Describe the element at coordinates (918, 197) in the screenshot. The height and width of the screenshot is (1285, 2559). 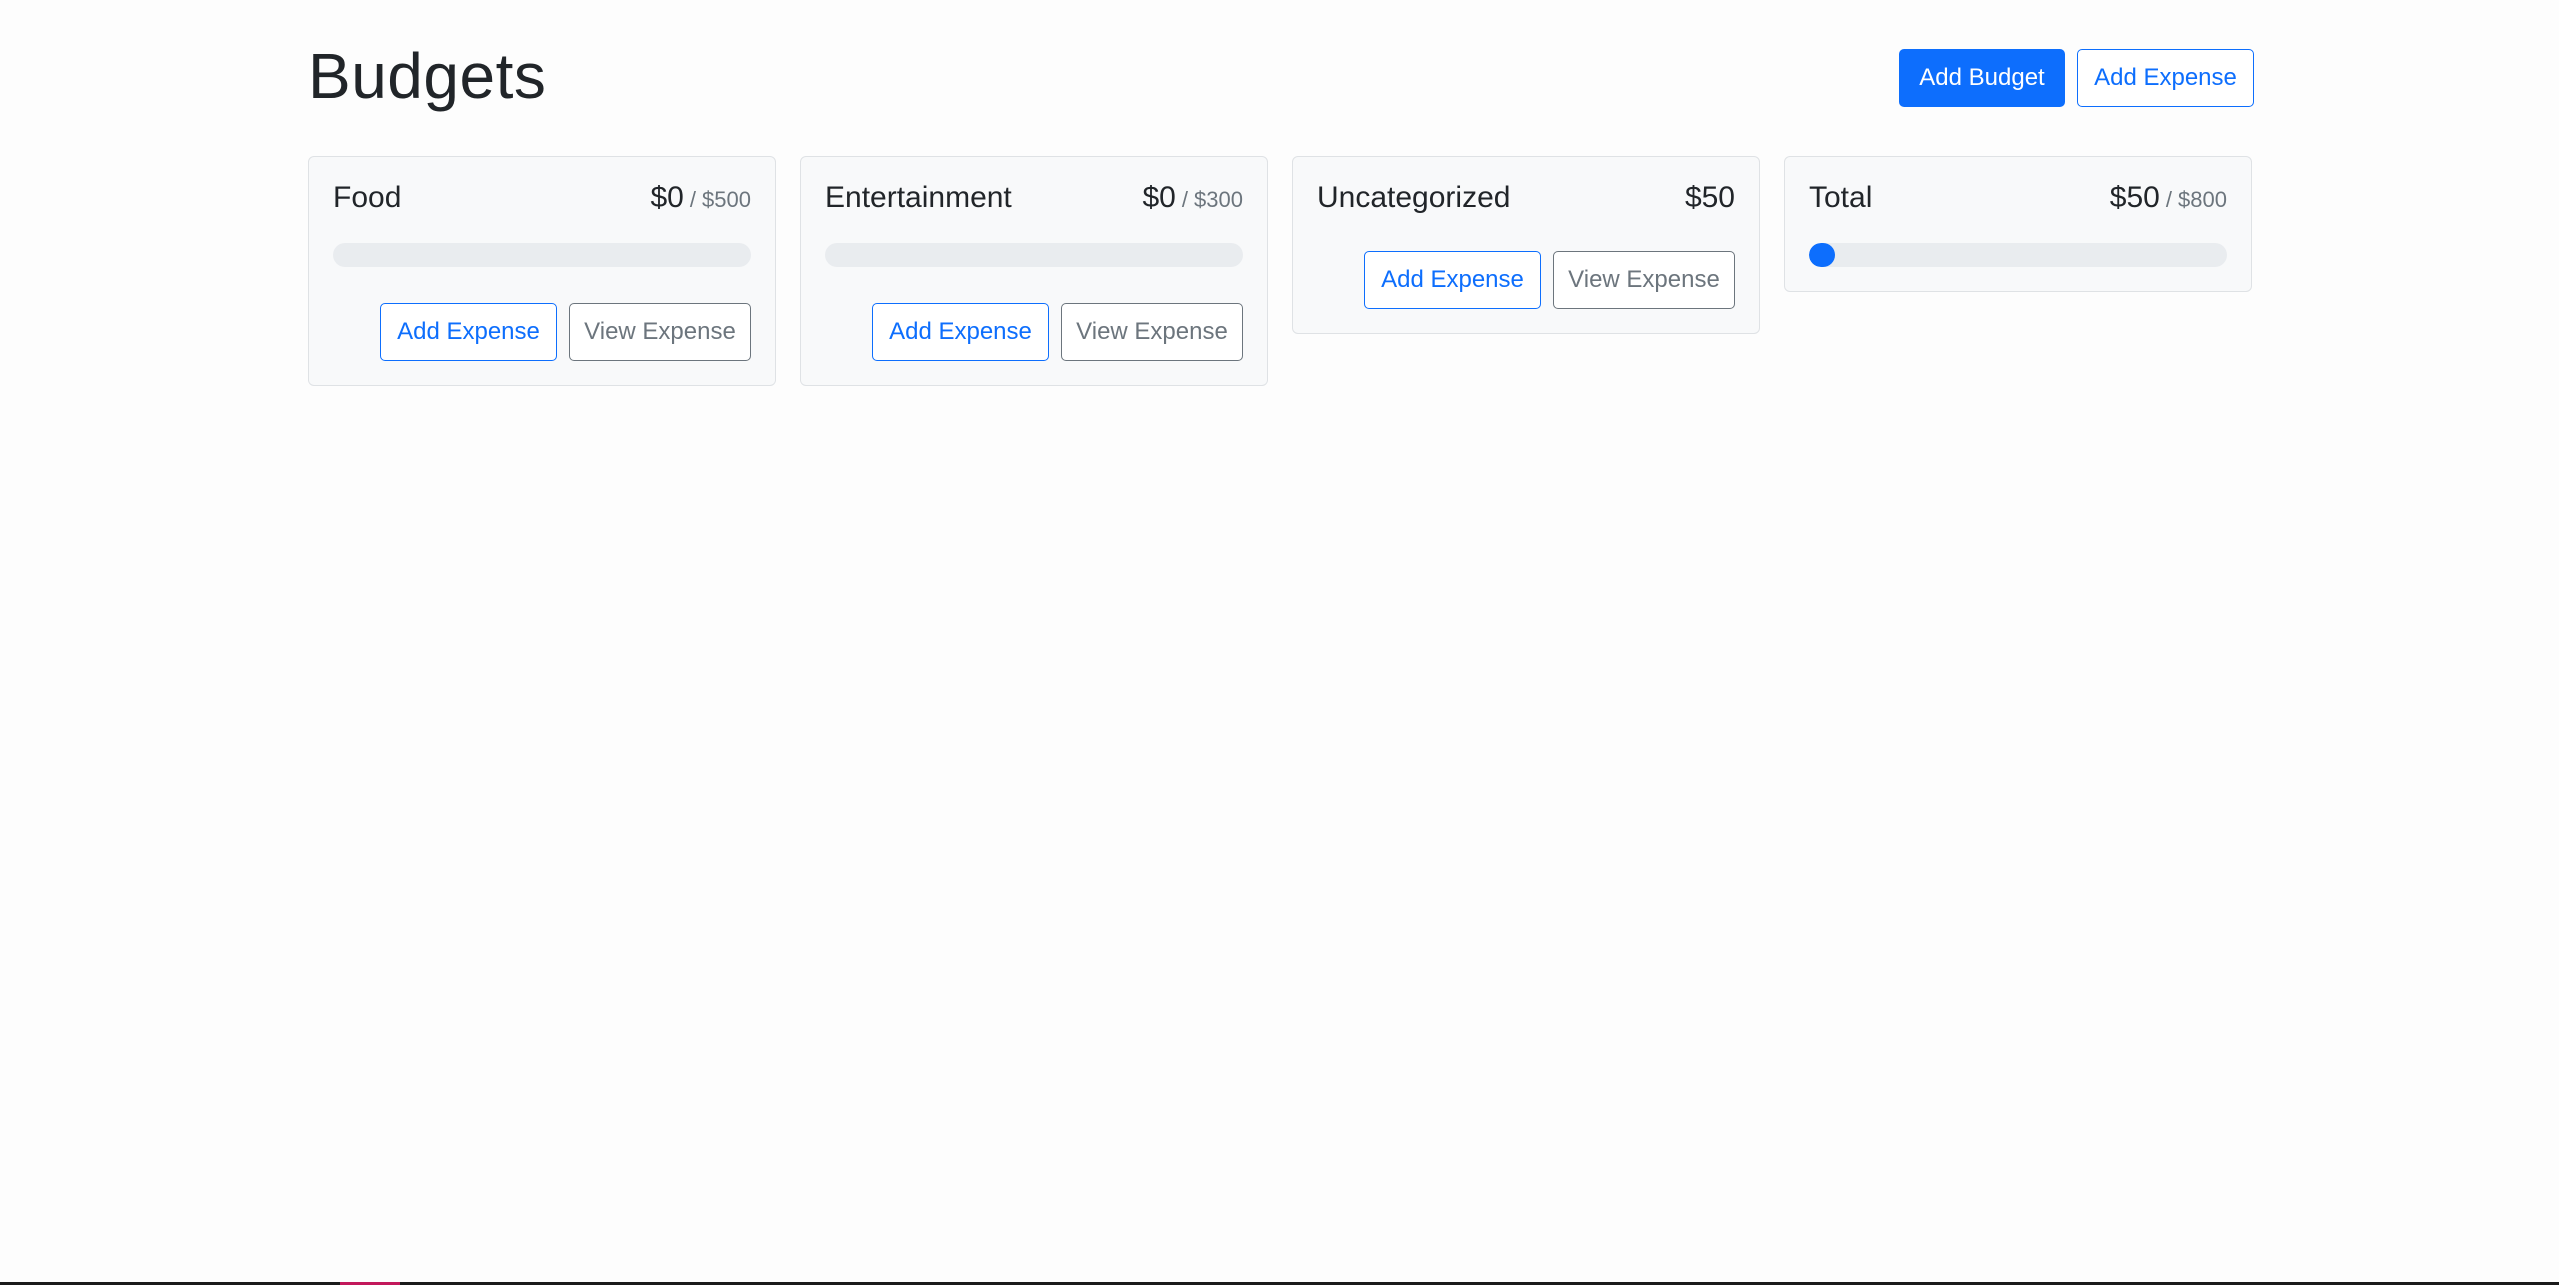
I see `budget-name: Entertainment` at that location.